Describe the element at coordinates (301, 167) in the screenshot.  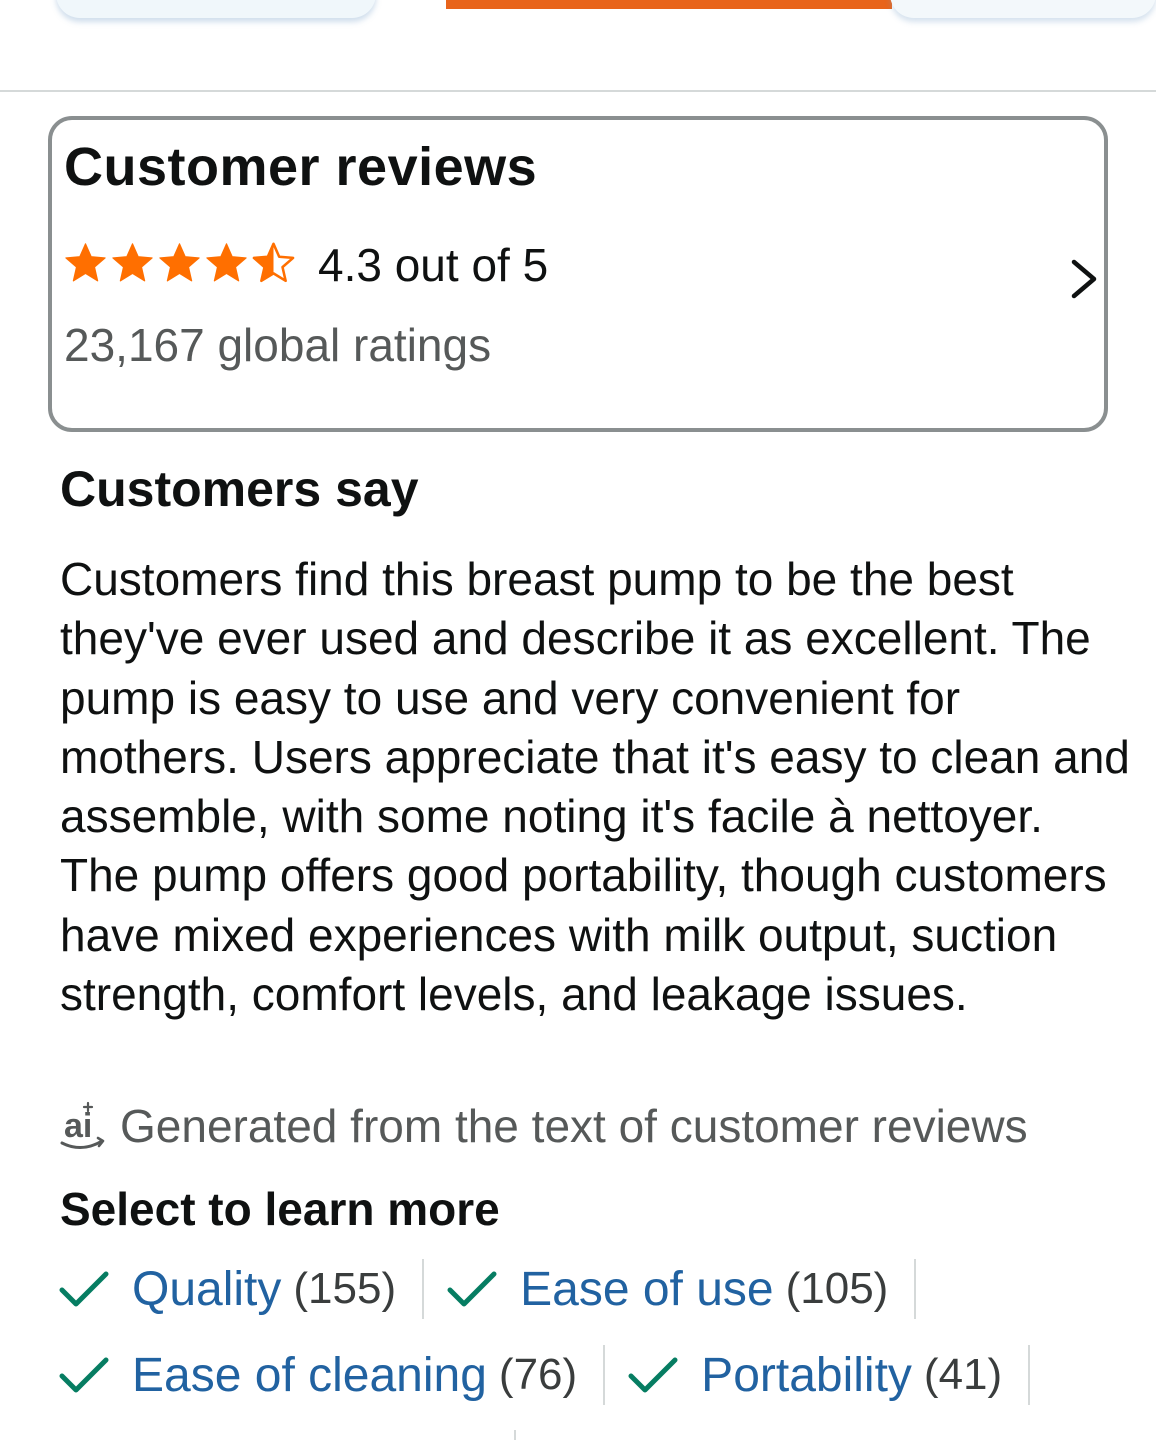
I see `card-title: Customer reviews` at that location.